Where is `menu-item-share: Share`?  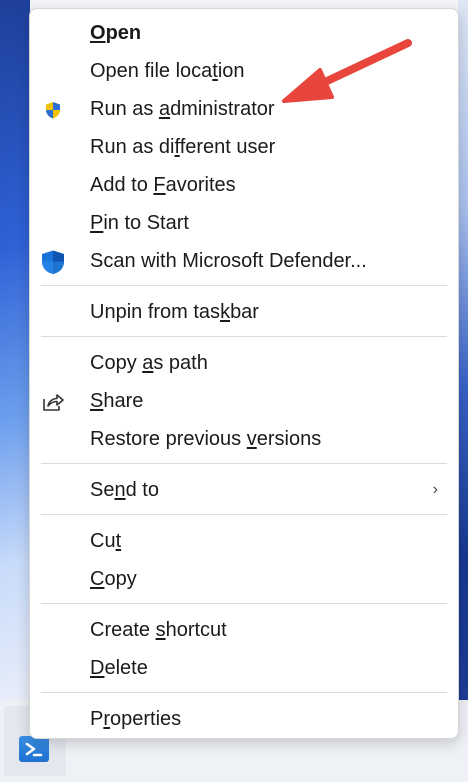 menu-item-share: Share is located at coordinates (244, 401).